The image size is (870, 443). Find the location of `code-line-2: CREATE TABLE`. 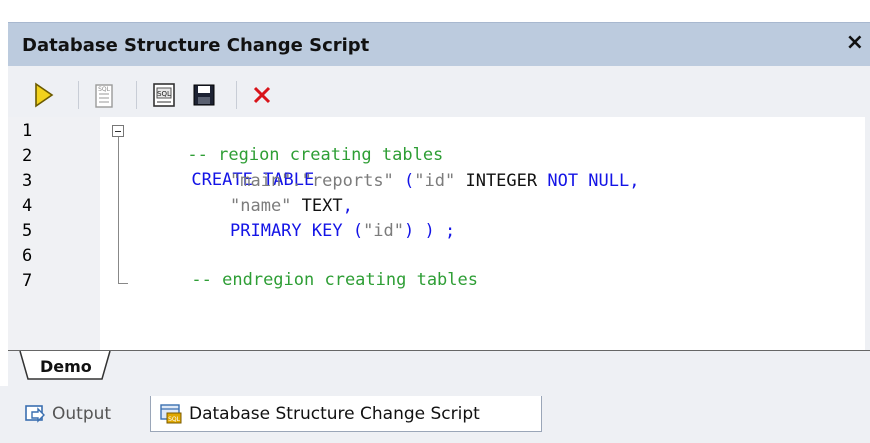

code-line-2: CREATE TABLE is located at coordinates (222, 167).